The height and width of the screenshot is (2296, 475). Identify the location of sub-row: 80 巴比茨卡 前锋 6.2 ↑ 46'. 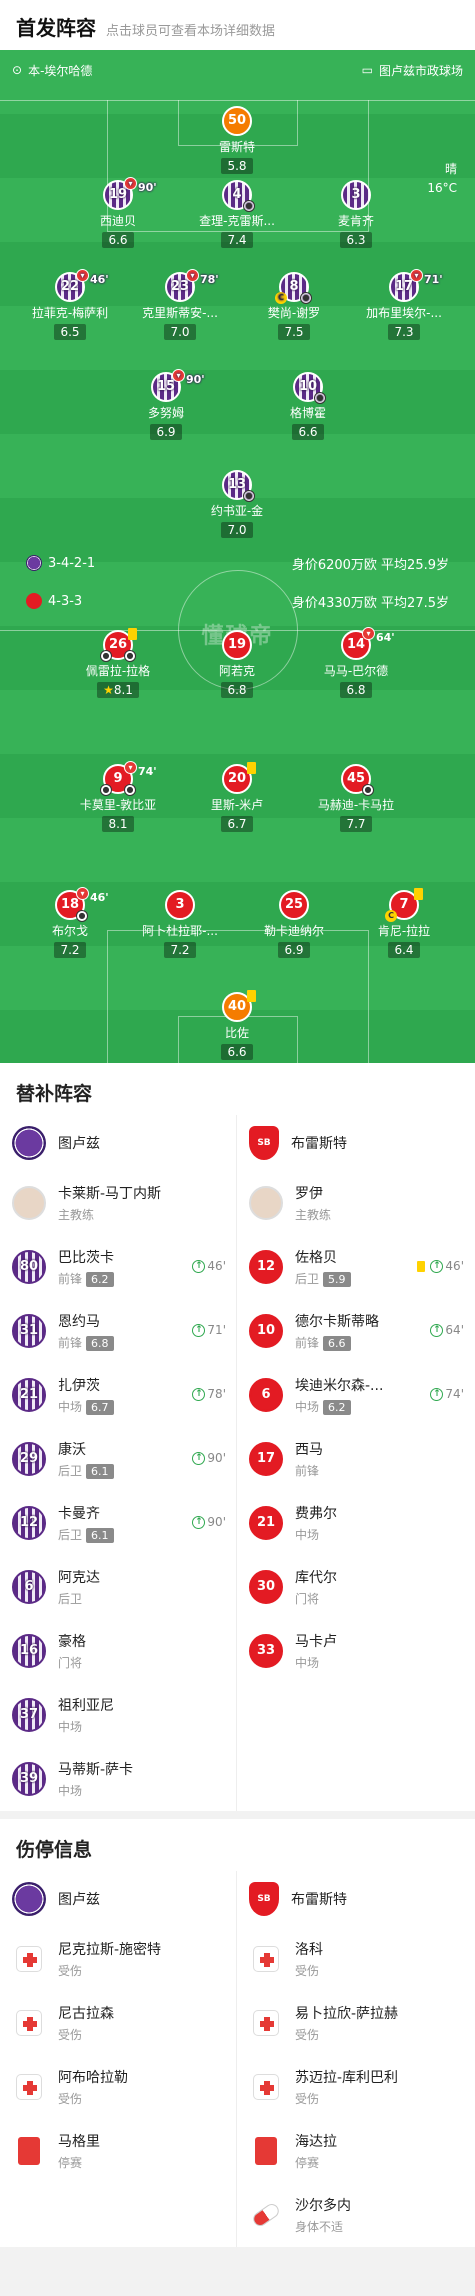
(118, 1267).